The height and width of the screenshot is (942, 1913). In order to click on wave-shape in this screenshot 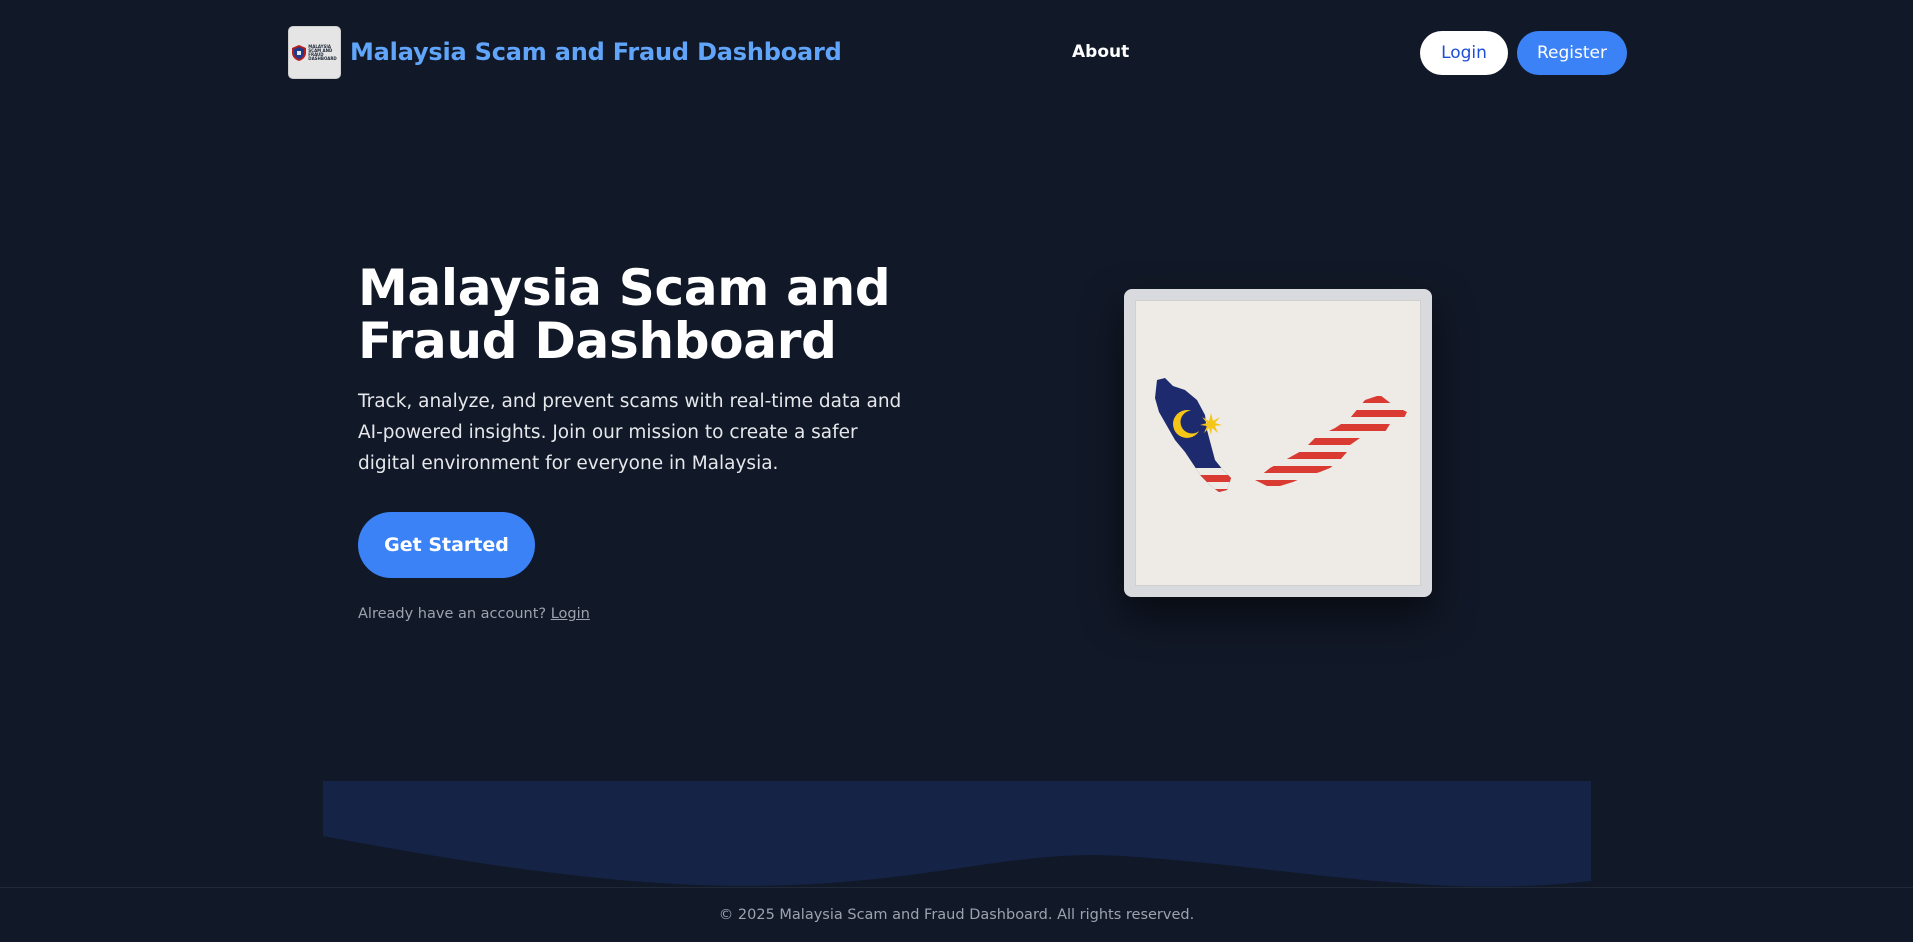, I will do `click(957, 861)`.